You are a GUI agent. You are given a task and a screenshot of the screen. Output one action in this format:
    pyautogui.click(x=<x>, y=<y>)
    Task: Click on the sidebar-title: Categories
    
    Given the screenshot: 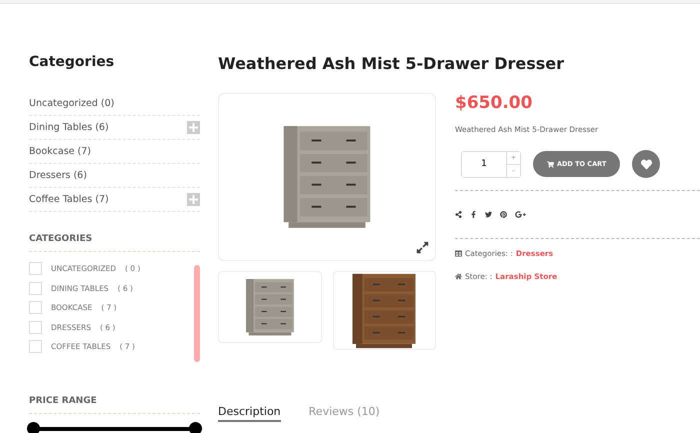 What is the action you would take?
    pyautogui.click(x=72, y=62)
    